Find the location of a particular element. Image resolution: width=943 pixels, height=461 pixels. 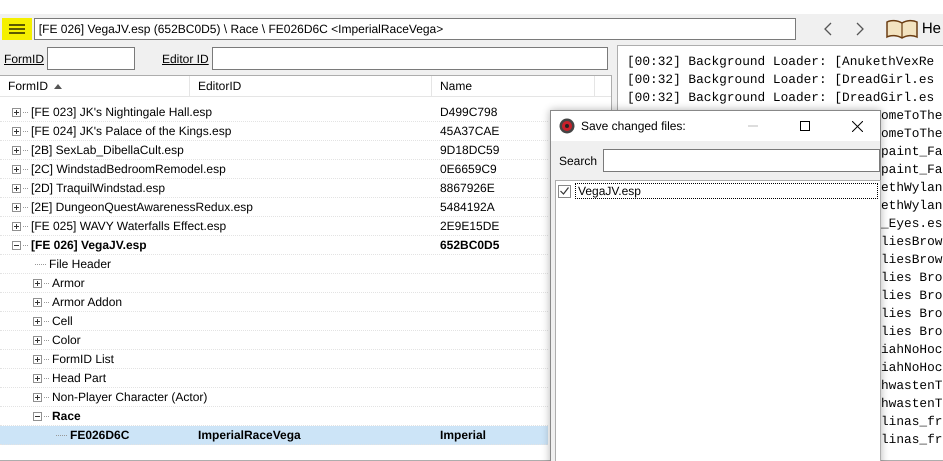

tree-row: [2B] SexLab_DibellaCult.esp 9D18DC59 is located at coordinates (274, 150).